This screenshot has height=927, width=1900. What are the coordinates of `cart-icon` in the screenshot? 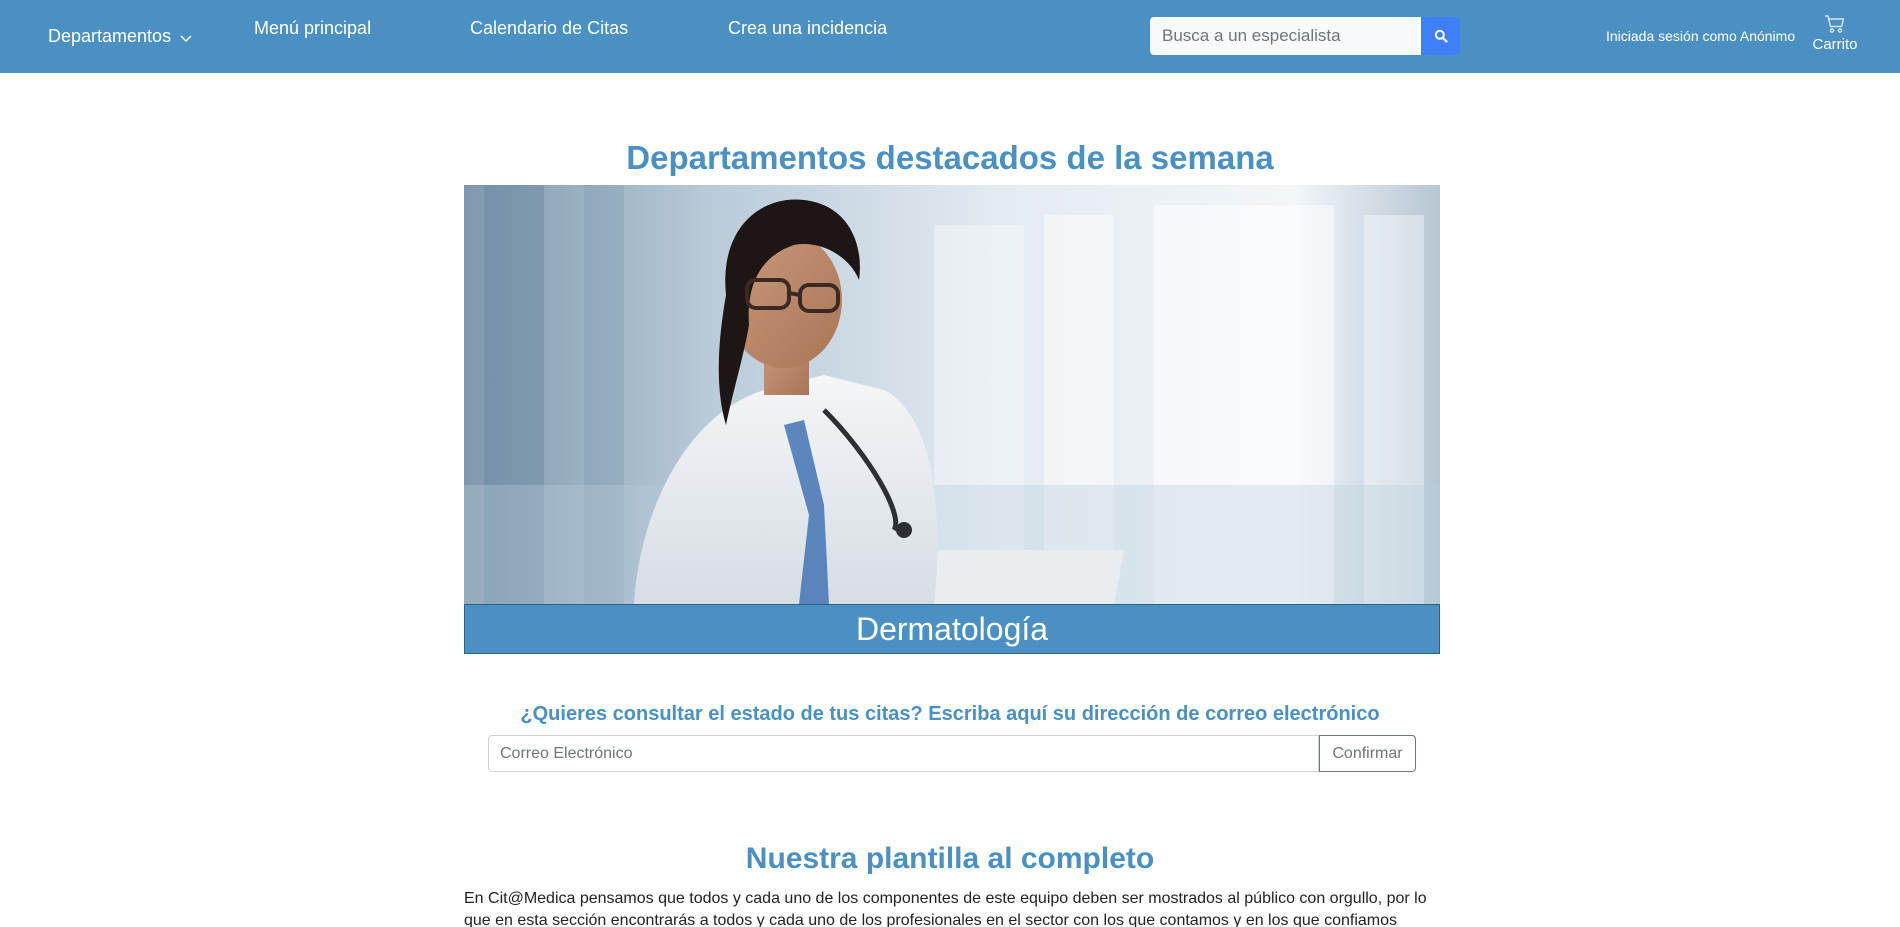 It's located at (1835, 24).